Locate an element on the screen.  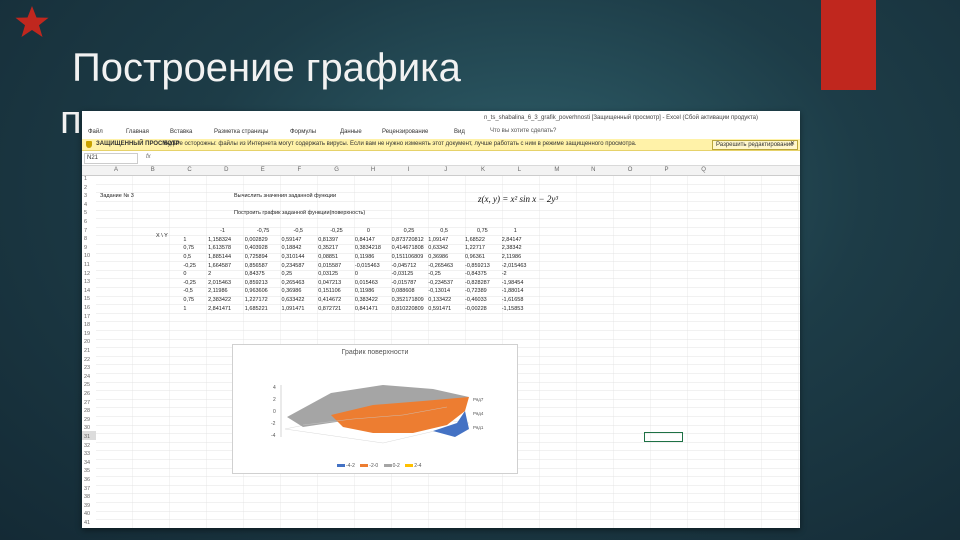
column-header: I is located at coordinates (409, 170).